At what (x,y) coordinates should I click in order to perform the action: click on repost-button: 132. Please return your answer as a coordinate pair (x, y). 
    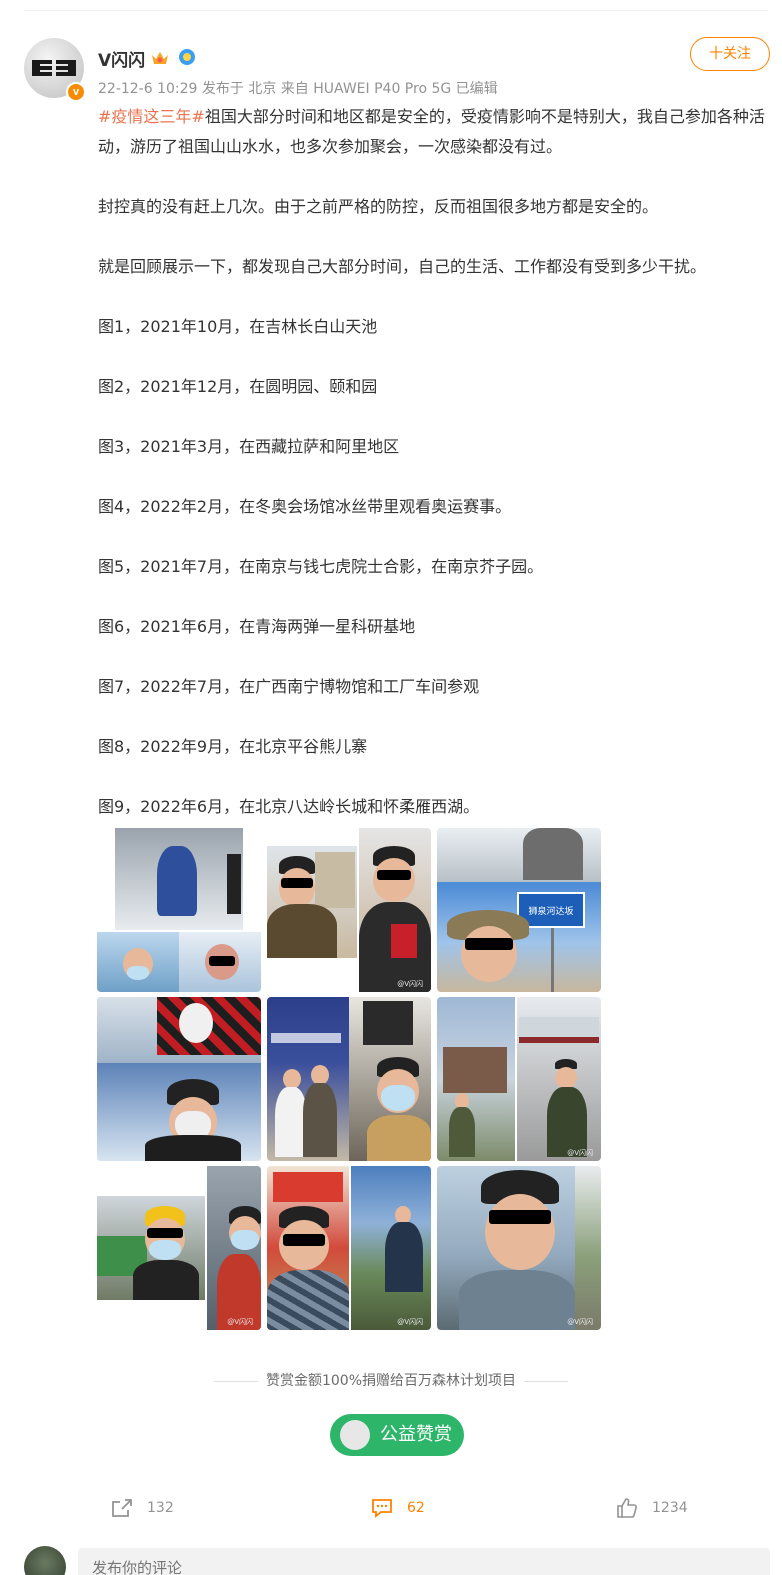
    Looking at the image, I should click on (142, 1508).